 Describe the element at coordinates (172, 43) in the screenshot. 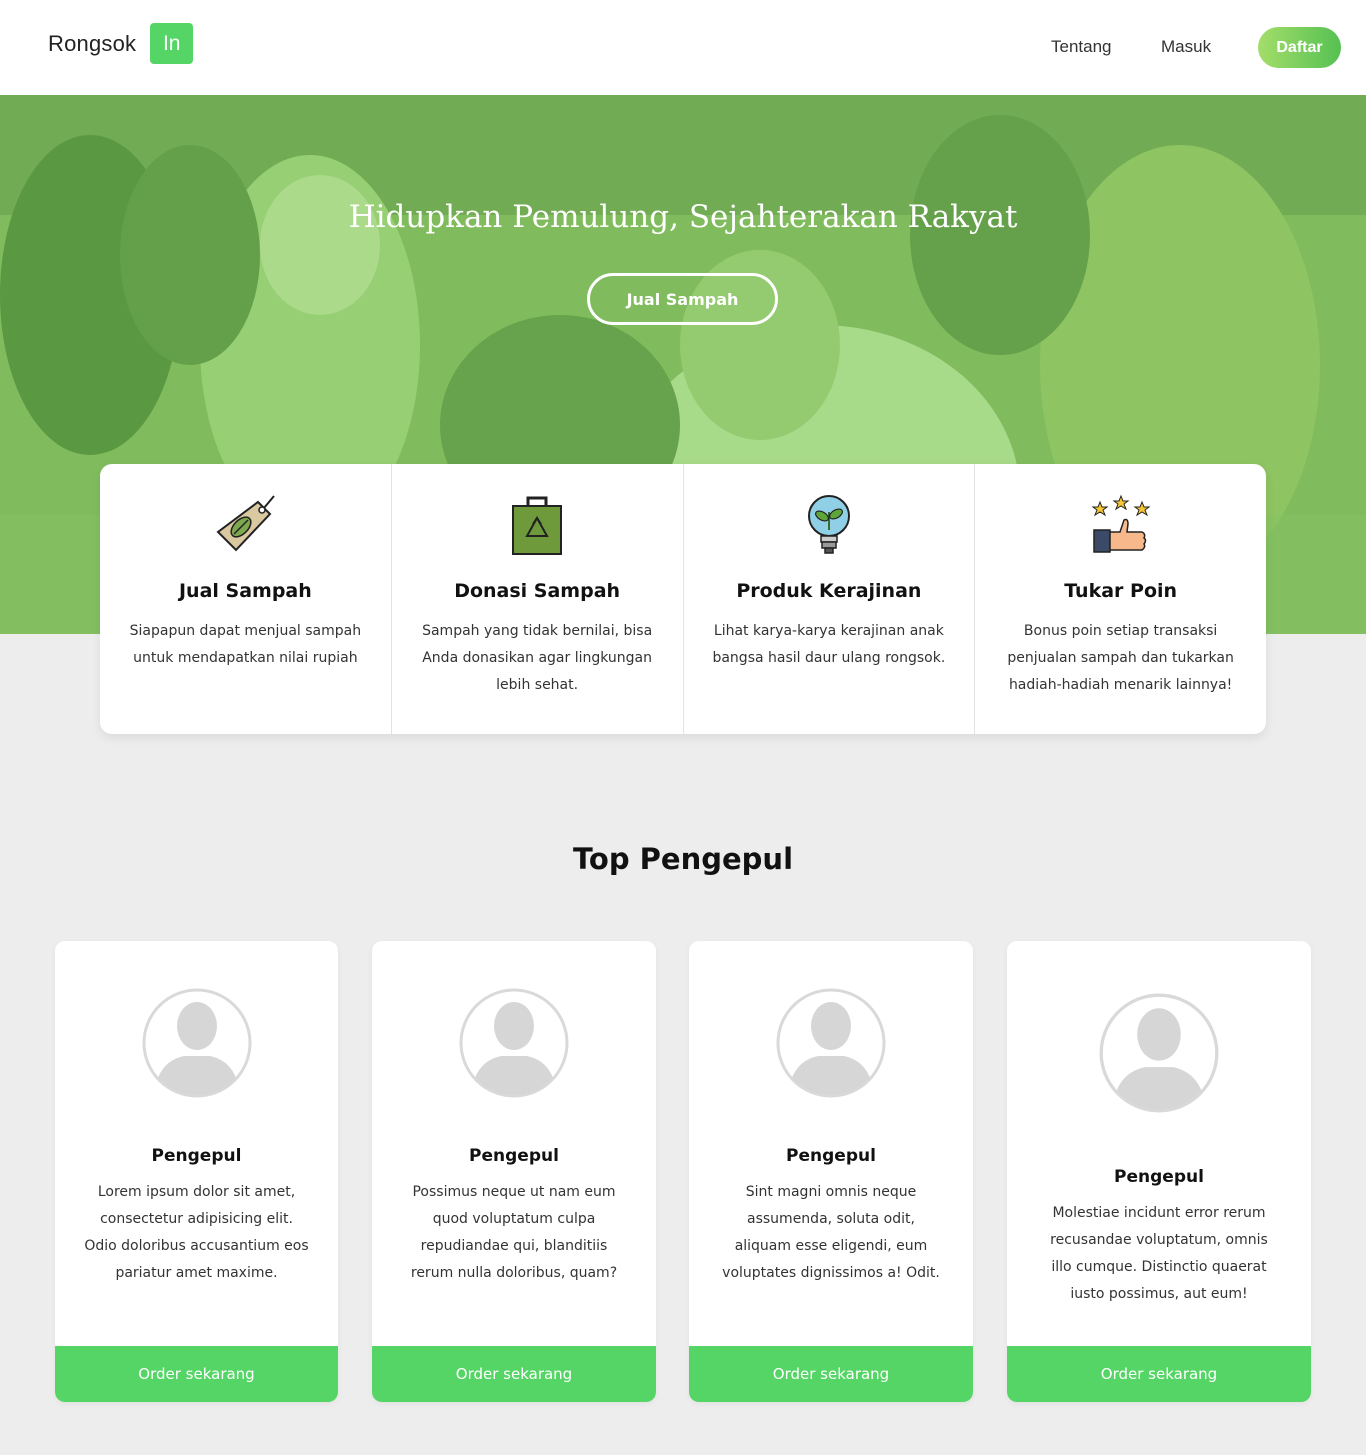

I see `brand-badge: In` at that location.